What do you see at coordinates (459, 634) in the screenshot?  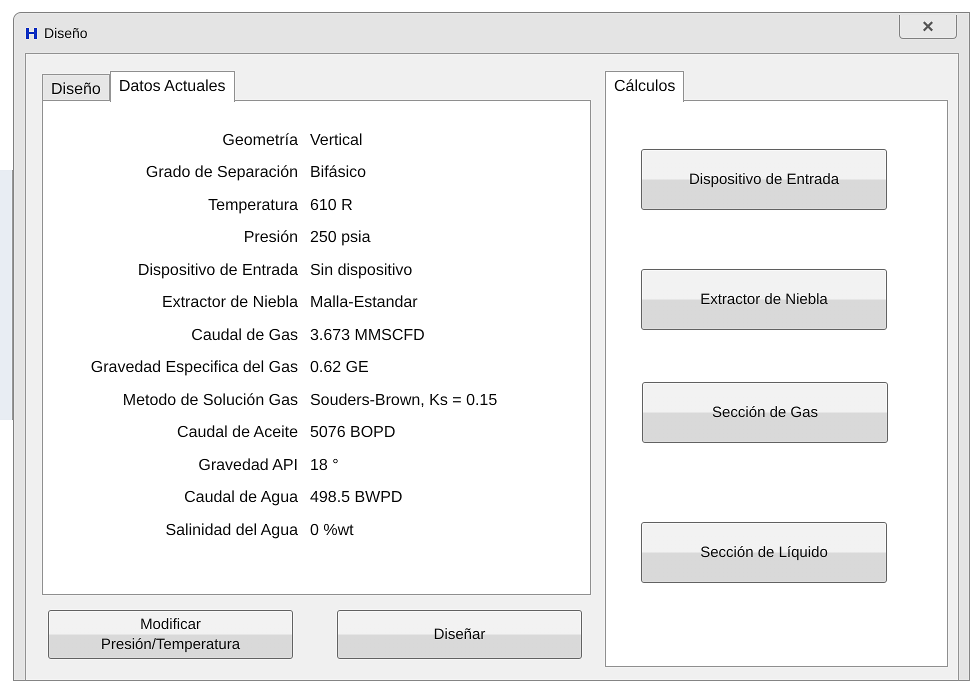 I see `action-button: Diseñar` at bounding box center [459, 634].